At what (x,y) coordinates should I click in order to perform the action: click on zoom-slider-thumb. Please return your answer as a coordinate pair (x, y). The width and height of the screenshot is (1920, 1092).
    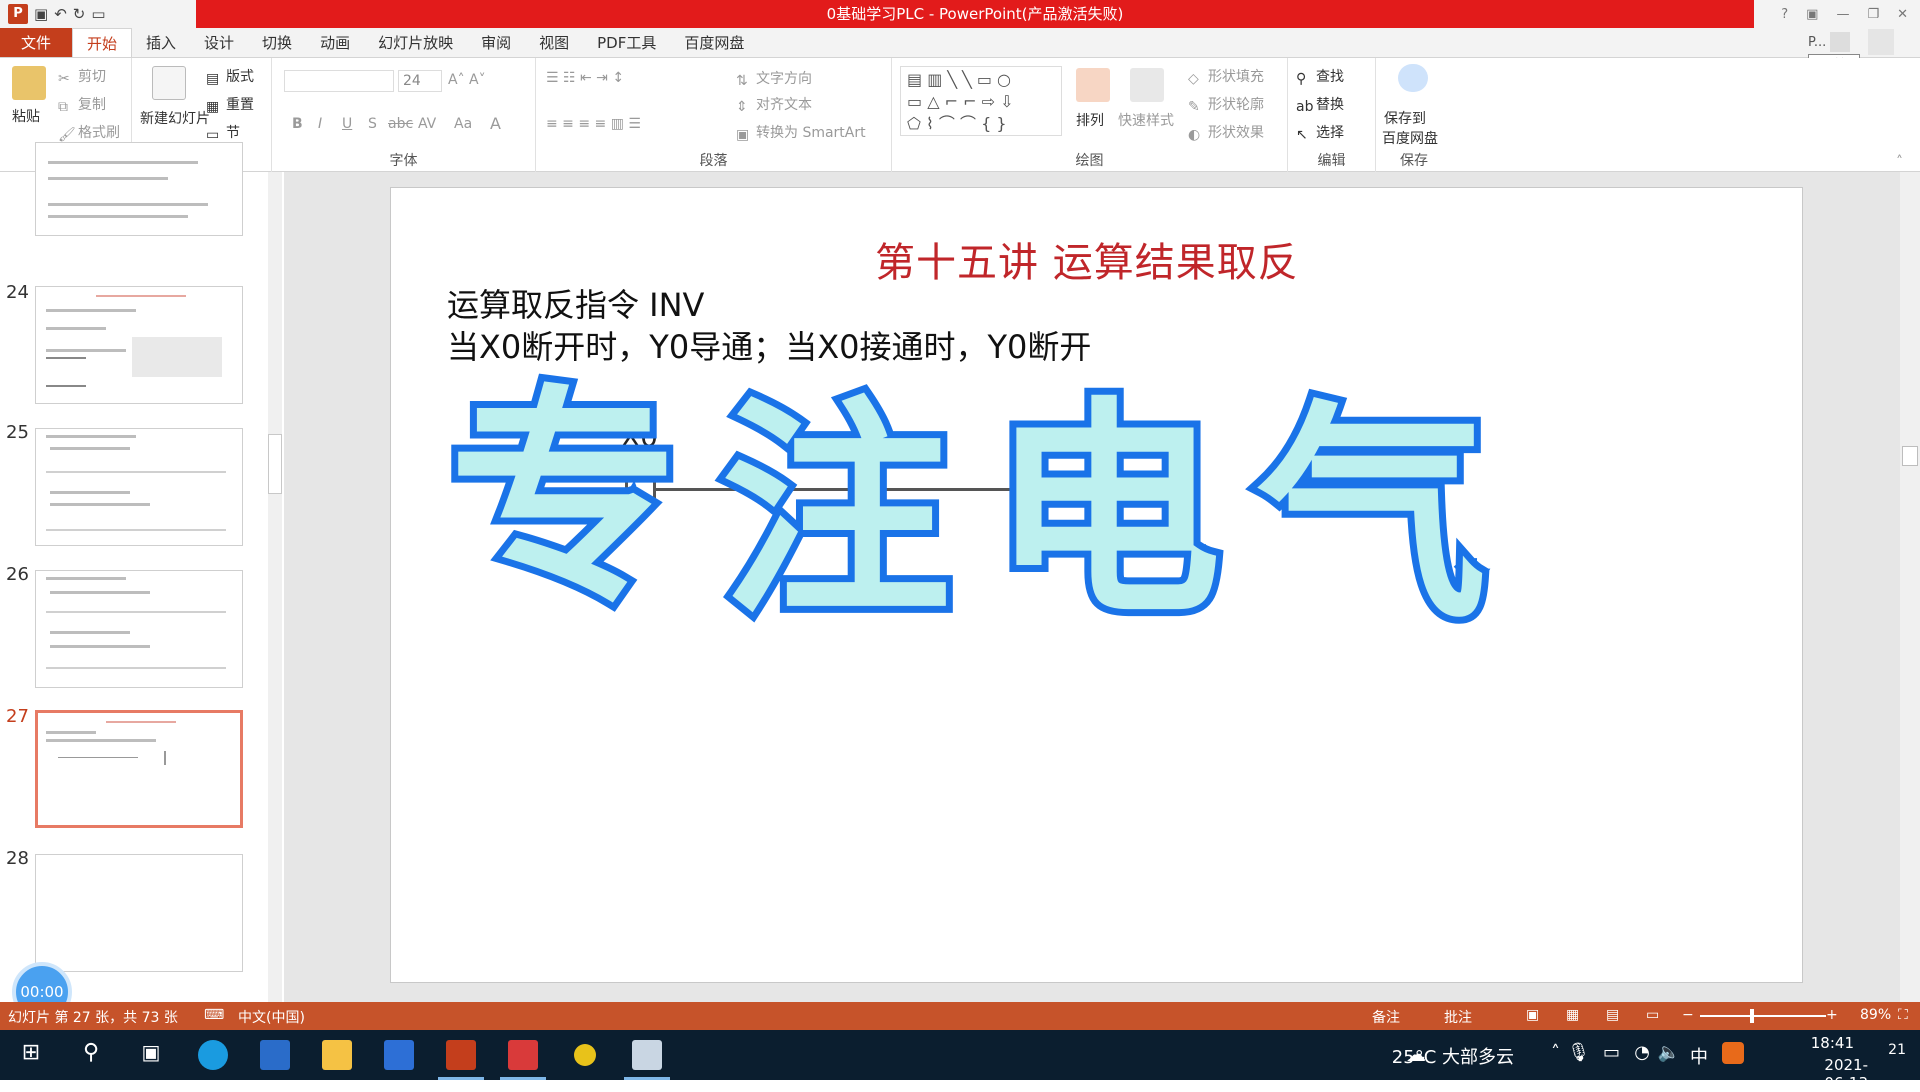
    Looking at the image, I should click on (1752, 1016).